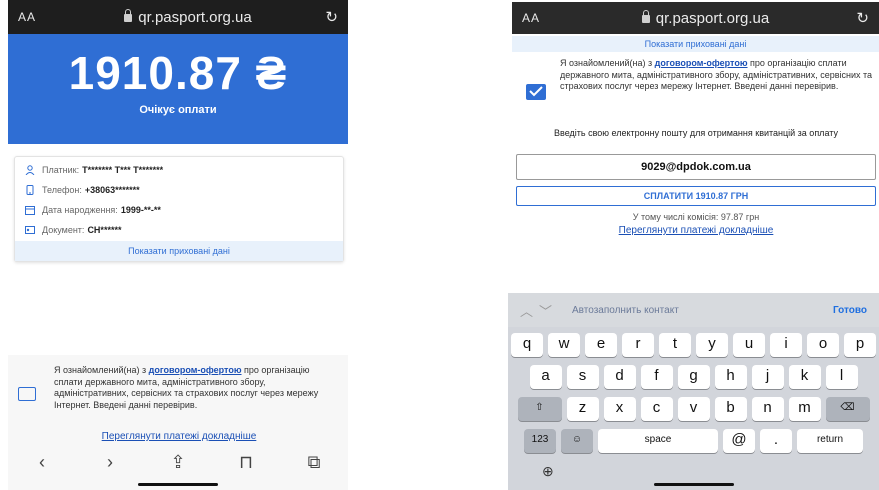 Image resolution: width=879 pixels, height=490 pixels. What do you see at coordinates (675, 345) in the screenshot?
I see `key-t: t` at bounding box center [675, 345].